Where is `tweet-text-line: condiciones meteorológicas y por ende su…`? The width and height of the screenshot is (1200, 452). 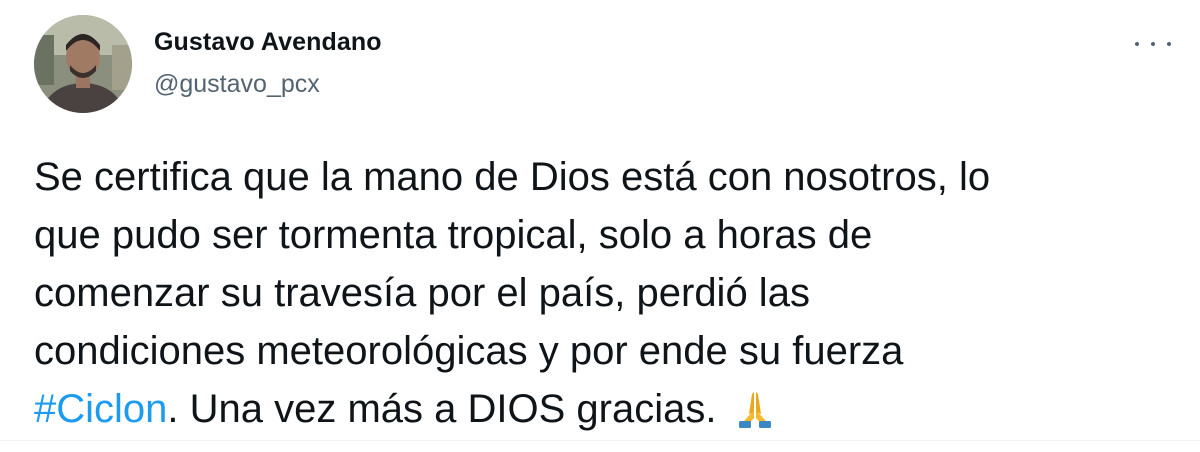
tweet-text-line: condiciones meteorológicas y por ende su… is located at coordinates (469, 351).